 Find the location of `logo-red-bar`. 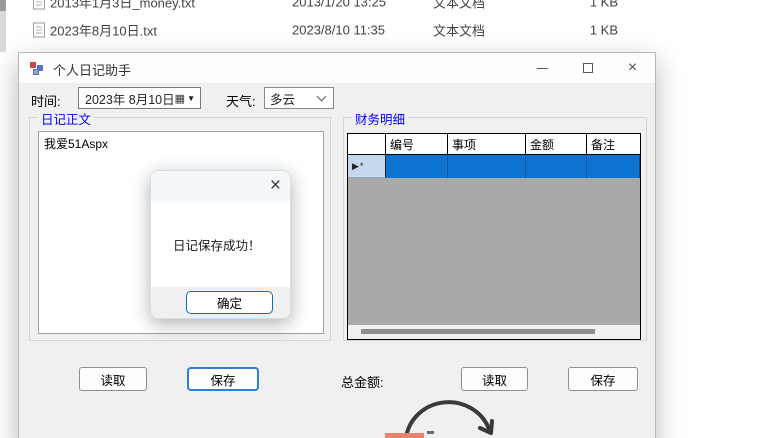

logo-red-bar is located at coordinates (404, 435).